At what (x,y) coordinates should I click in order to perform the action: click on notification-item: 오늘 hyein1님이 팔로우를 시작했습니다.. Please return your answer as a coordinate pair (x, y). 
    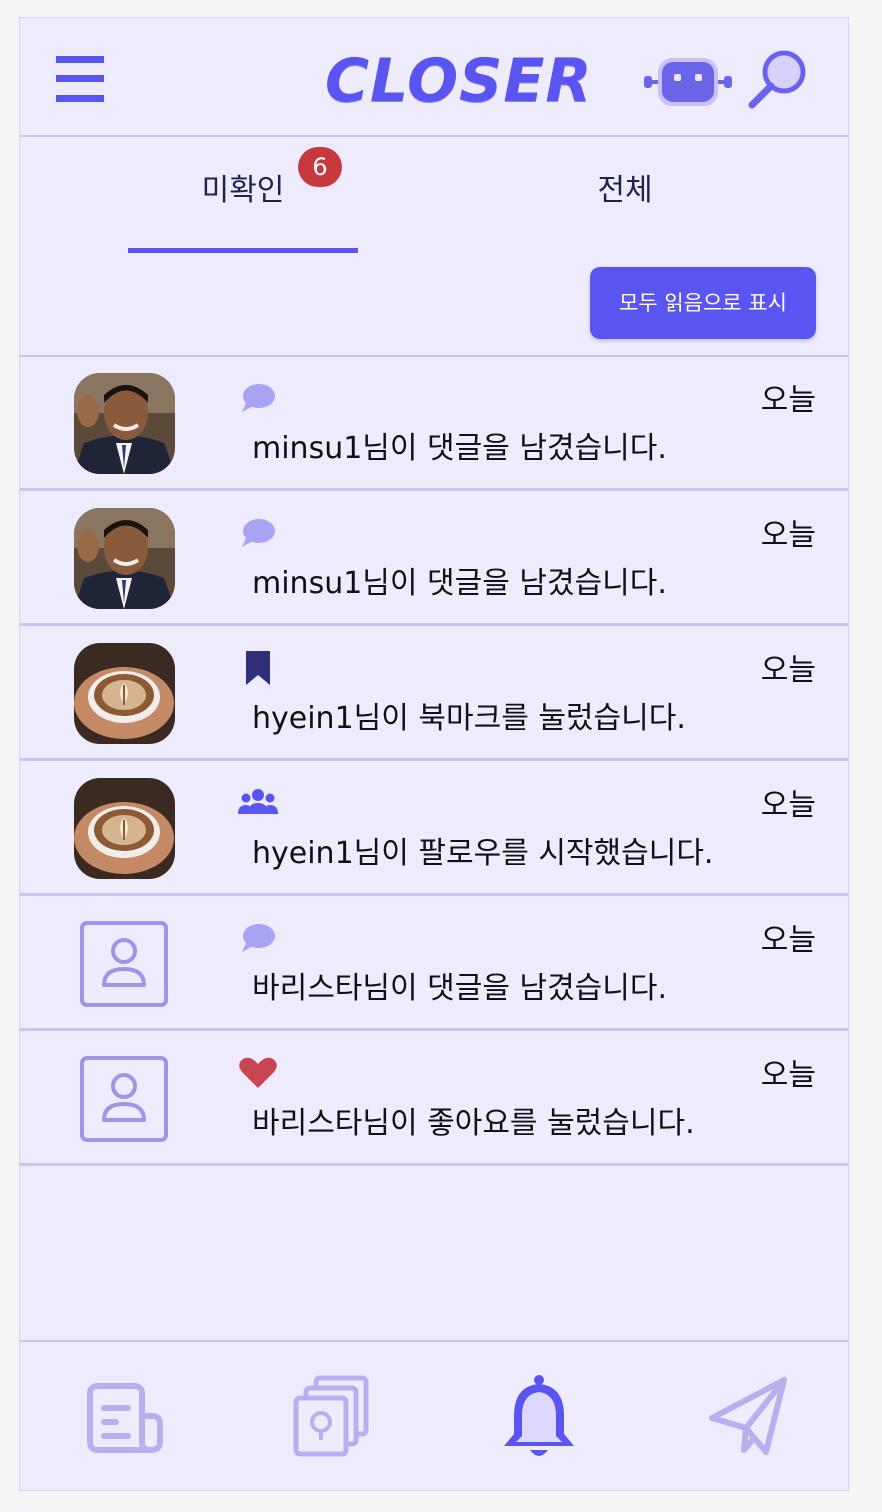
    Looking at the image, I should click on (434, 829).